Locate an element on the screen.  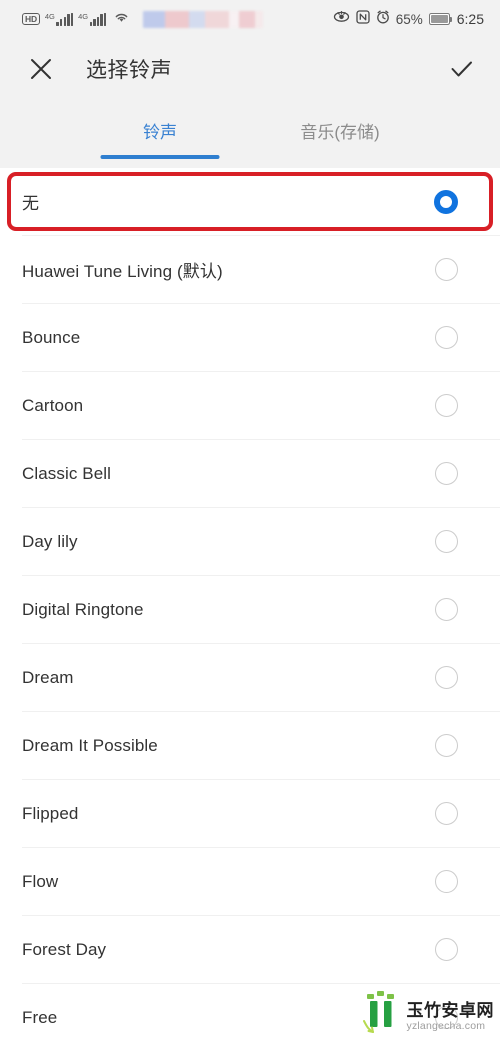
status-bar: HD 4G 4G 65% 6:25 is located at coordinates (250, 19).